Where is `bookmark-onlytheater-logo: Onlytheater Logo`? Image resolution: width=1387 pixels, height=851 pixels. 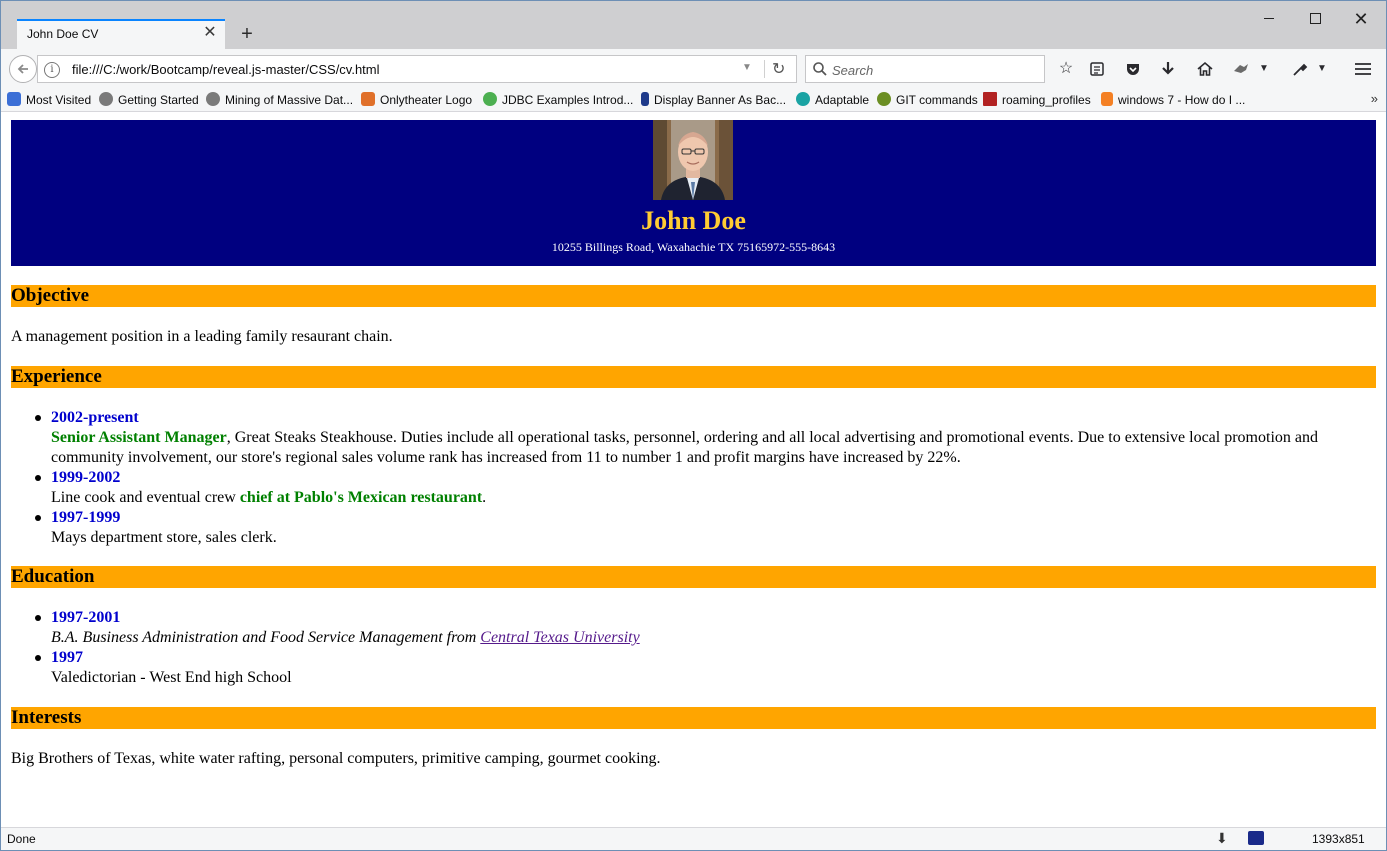
bookmark-onlytheater-logo: Onlytheater Logo is located at coordinates (416, 100).